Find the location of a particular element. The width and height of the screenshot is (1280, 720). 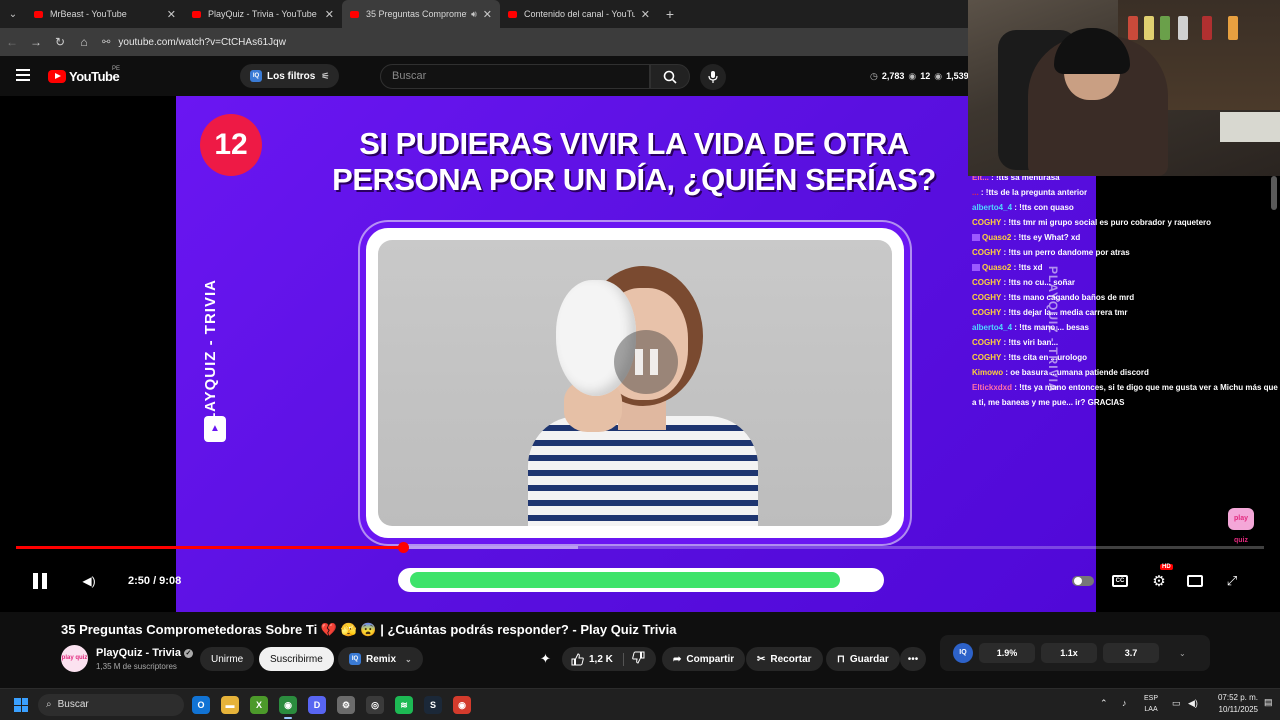

taskbar-search: ⌕ Buscar is located at coordinates (111, 705).